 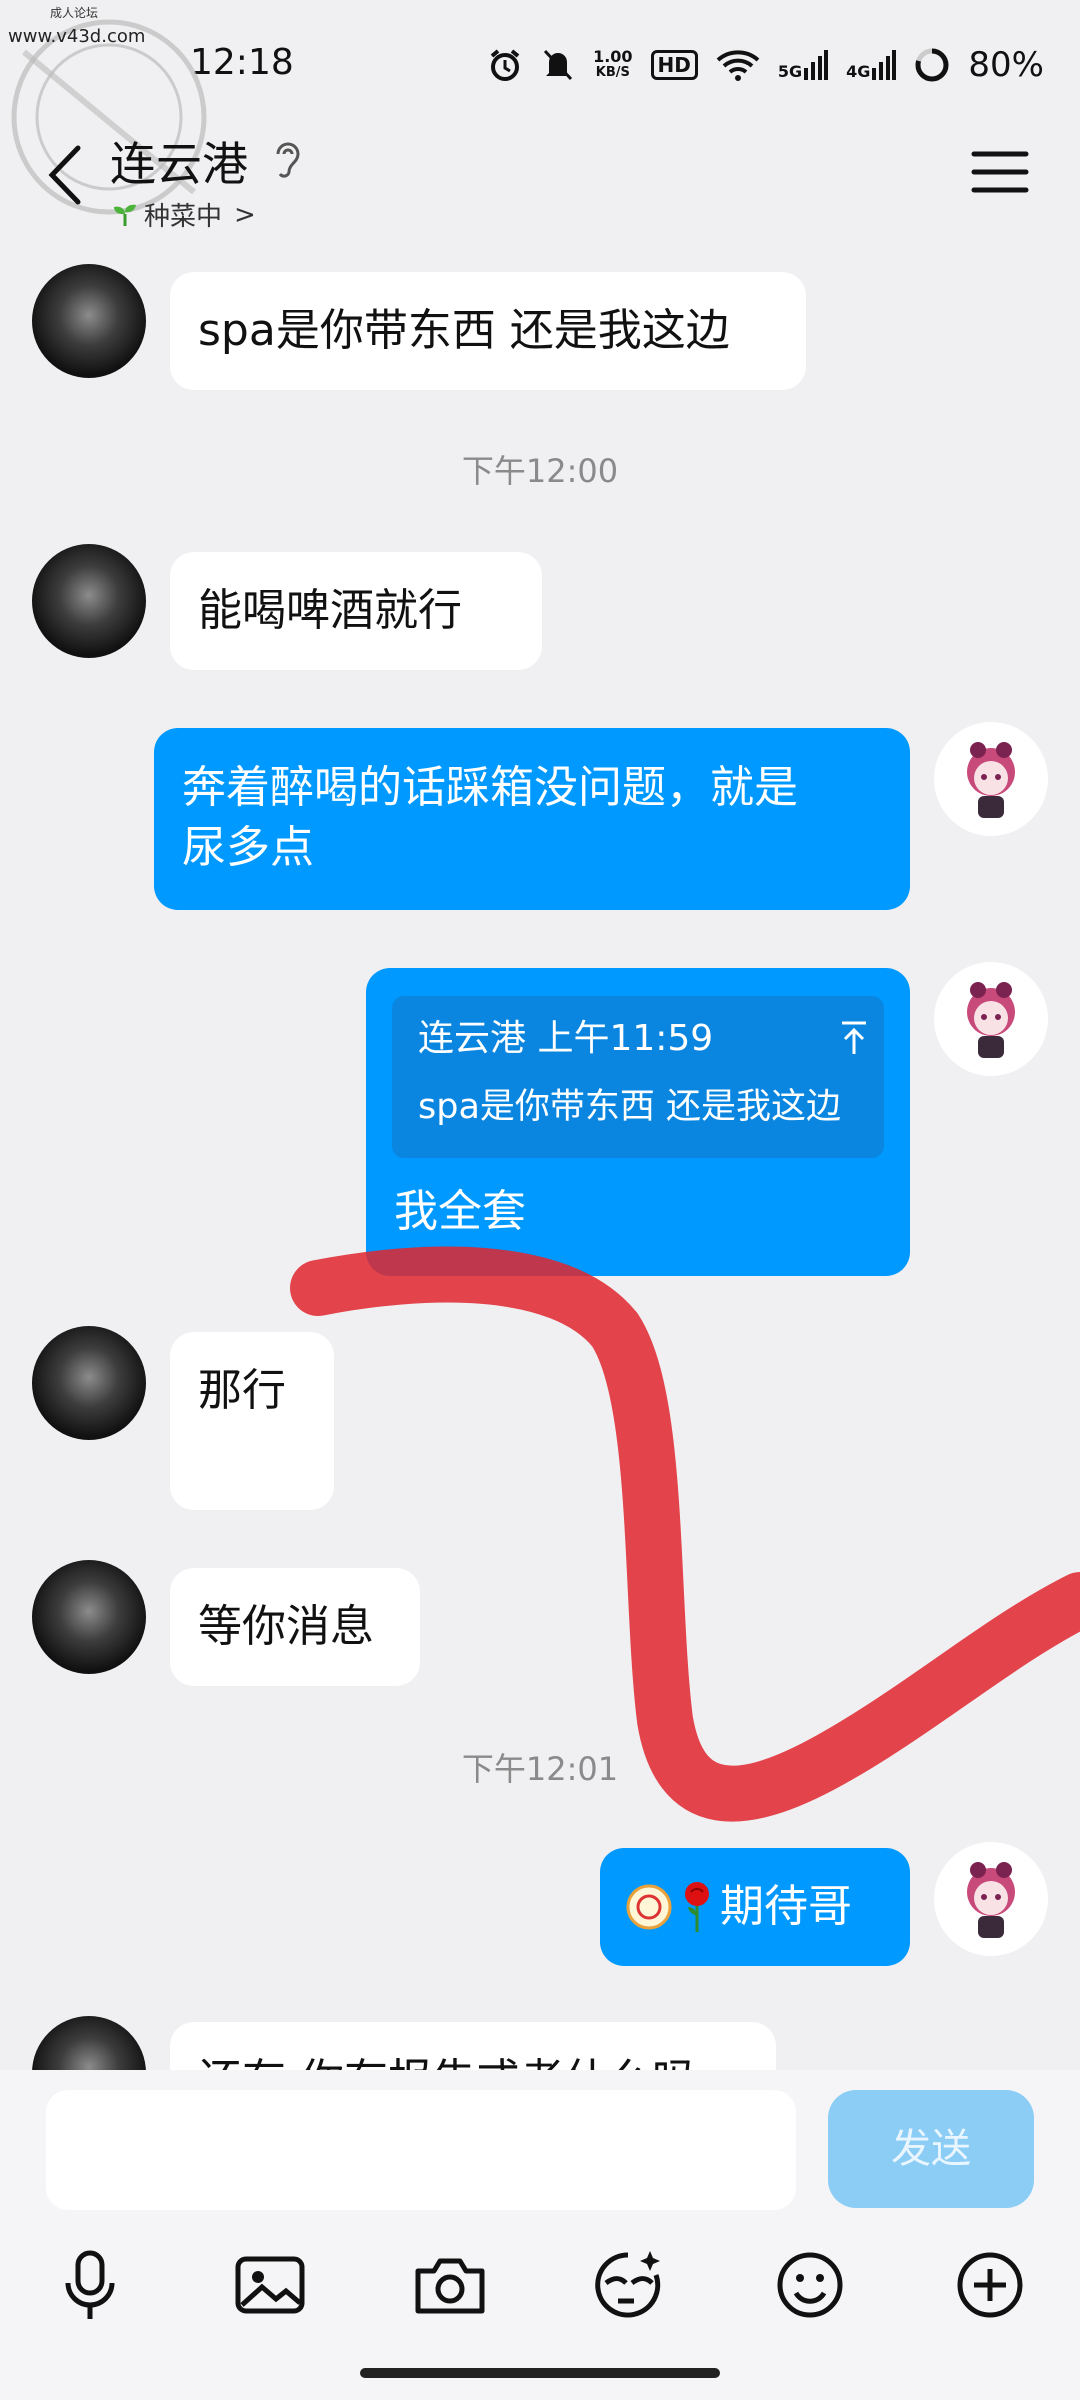 I want to click on message-text: 期待哥, so click(x=786, y=1906).